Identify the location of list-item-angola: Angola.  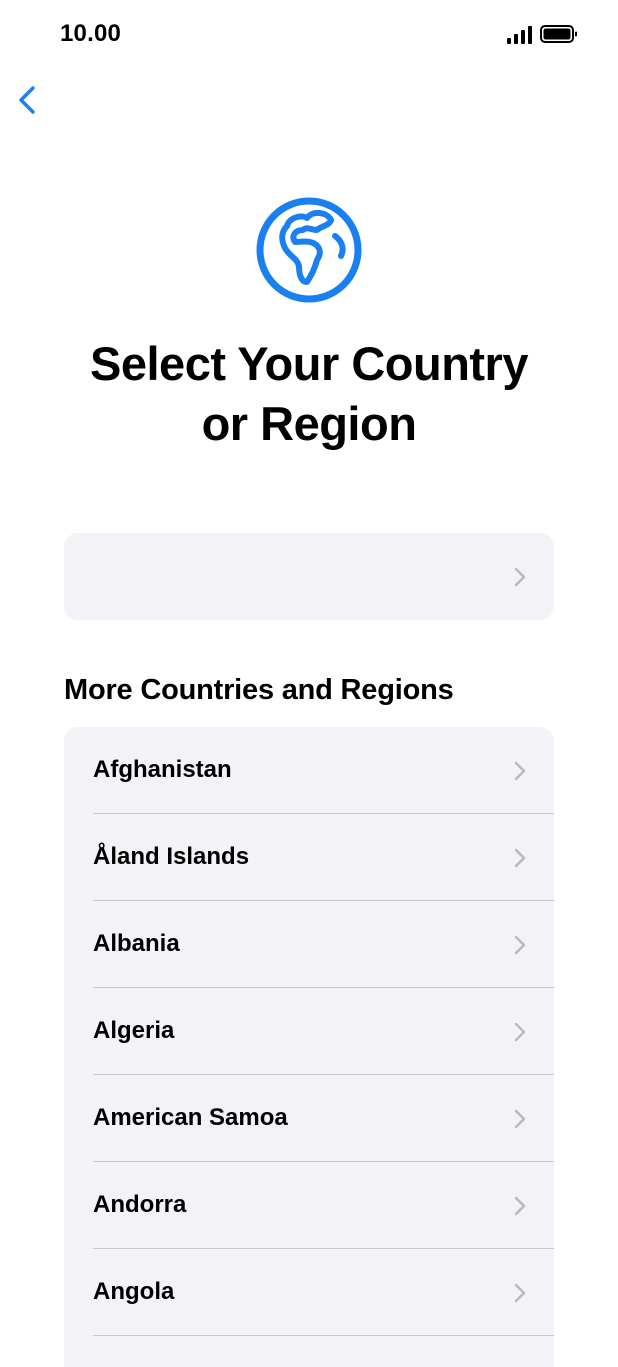
(309, 1292).